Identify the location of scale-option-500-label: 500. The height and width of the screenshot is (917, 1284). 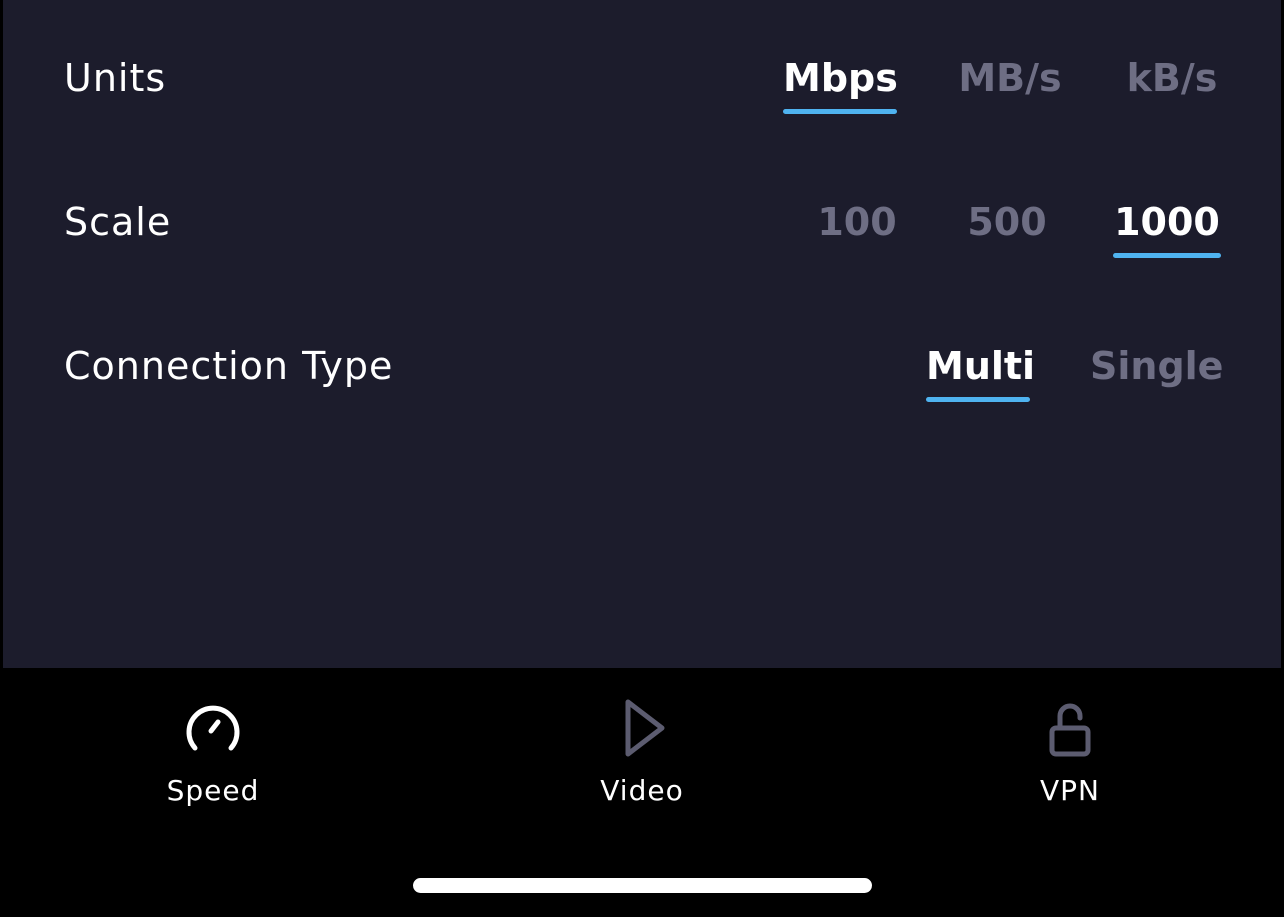
(1007, 222).